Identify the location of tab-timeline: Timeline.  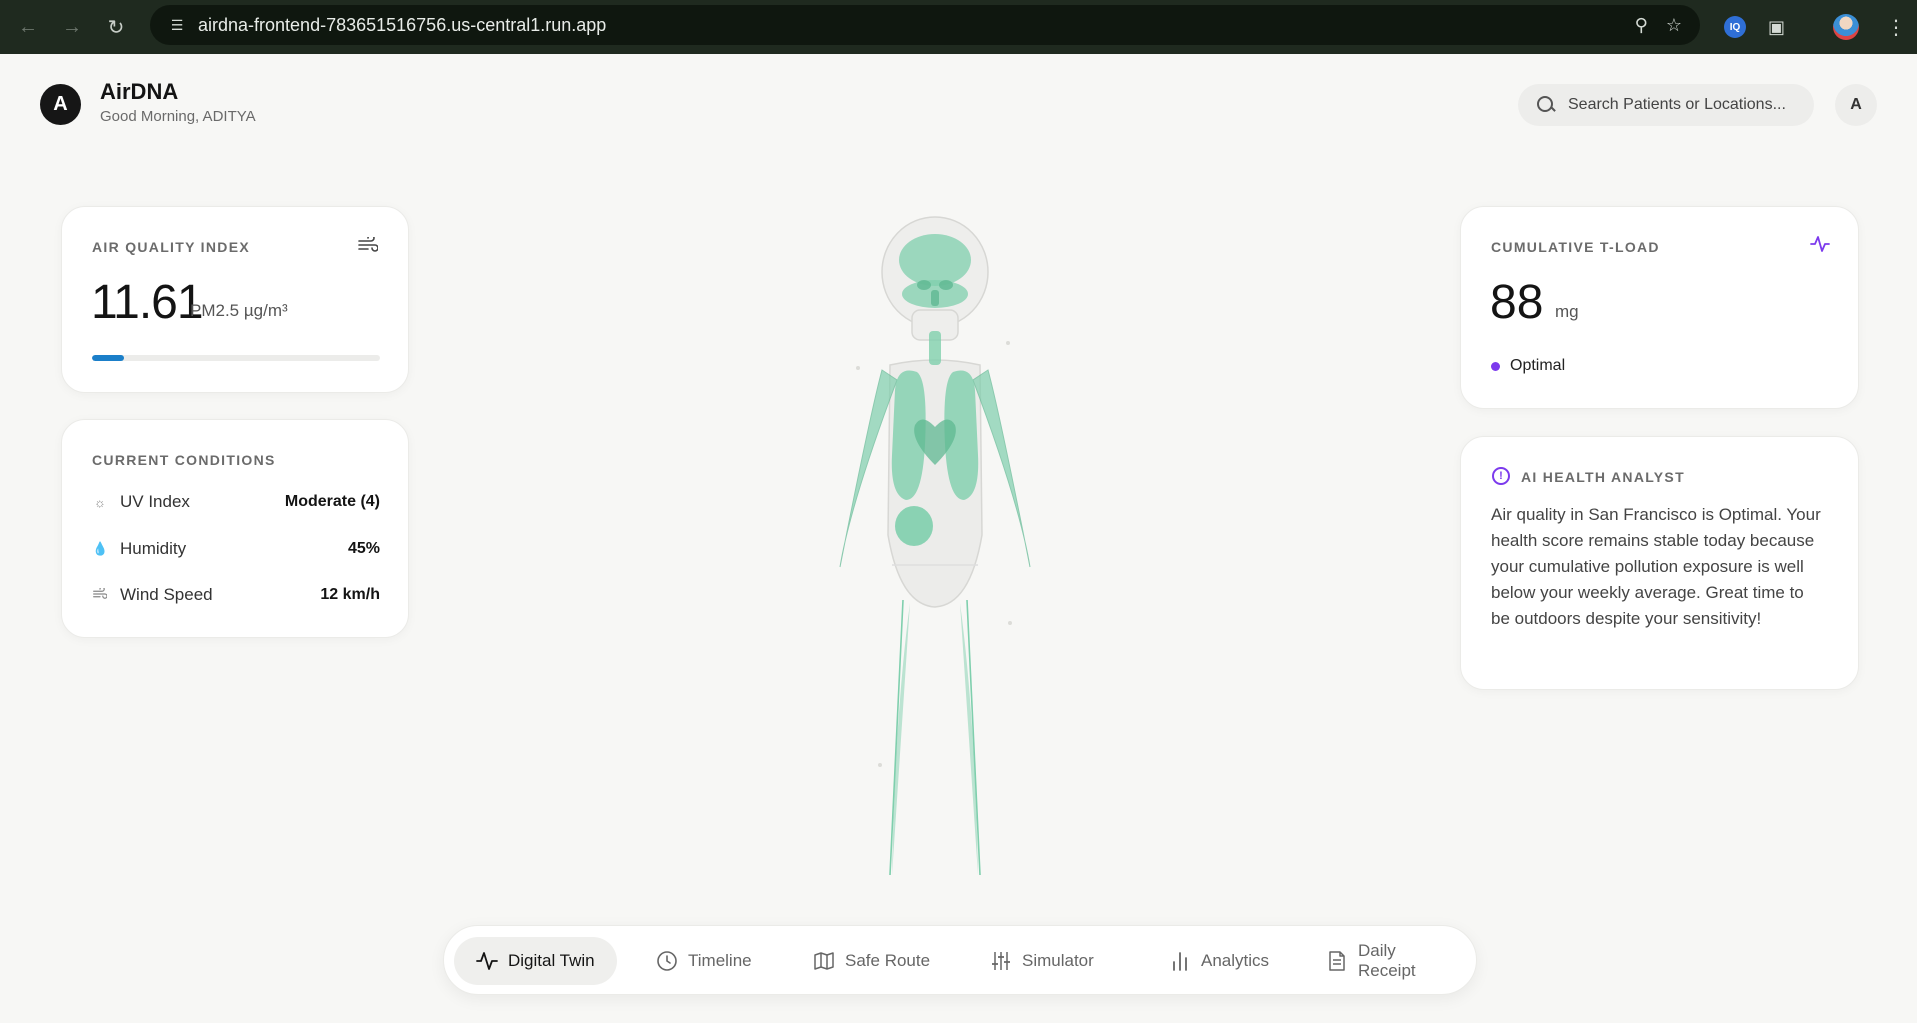
(704, 961).